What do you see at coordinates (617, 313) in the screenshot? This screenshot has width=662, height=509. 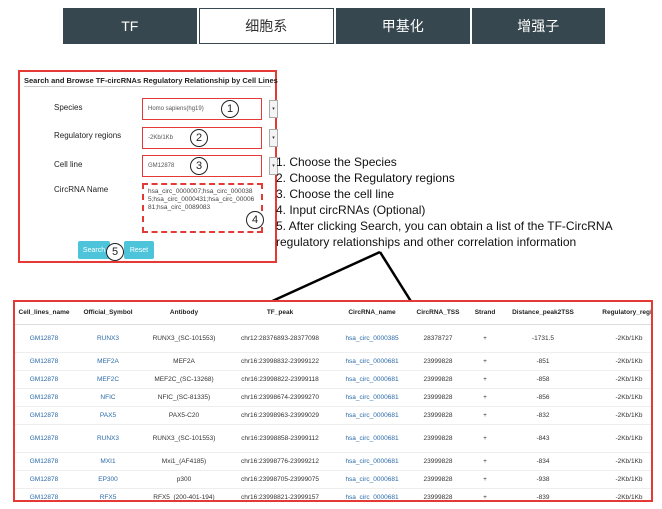 I see `column-header: Regulatory_regio` at bounding box center [617, 313].